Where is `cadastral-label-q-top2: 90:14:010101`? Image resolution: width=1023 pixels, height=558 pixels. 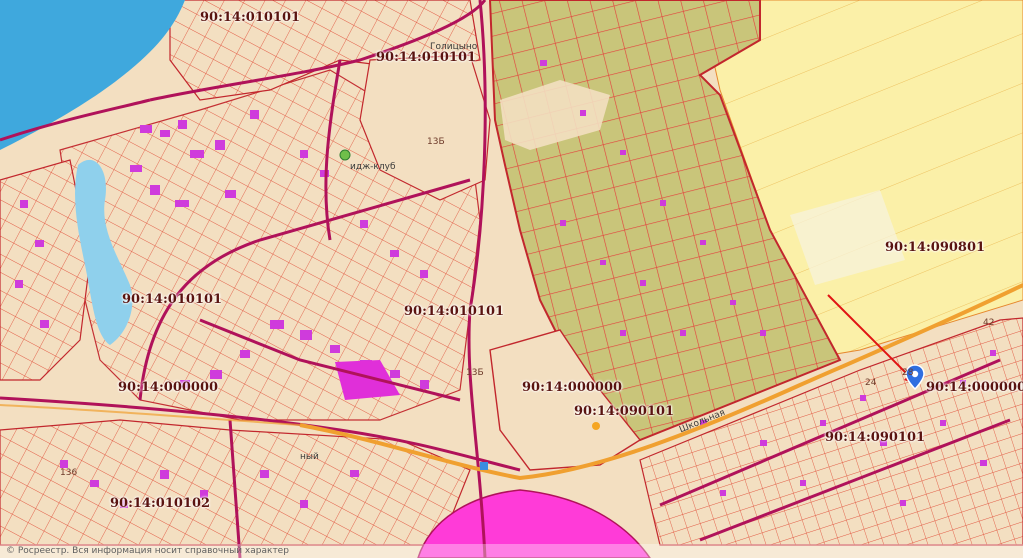
cadastral-label-q-top2: 90:14:010101 is located at coordinates (426, 57).